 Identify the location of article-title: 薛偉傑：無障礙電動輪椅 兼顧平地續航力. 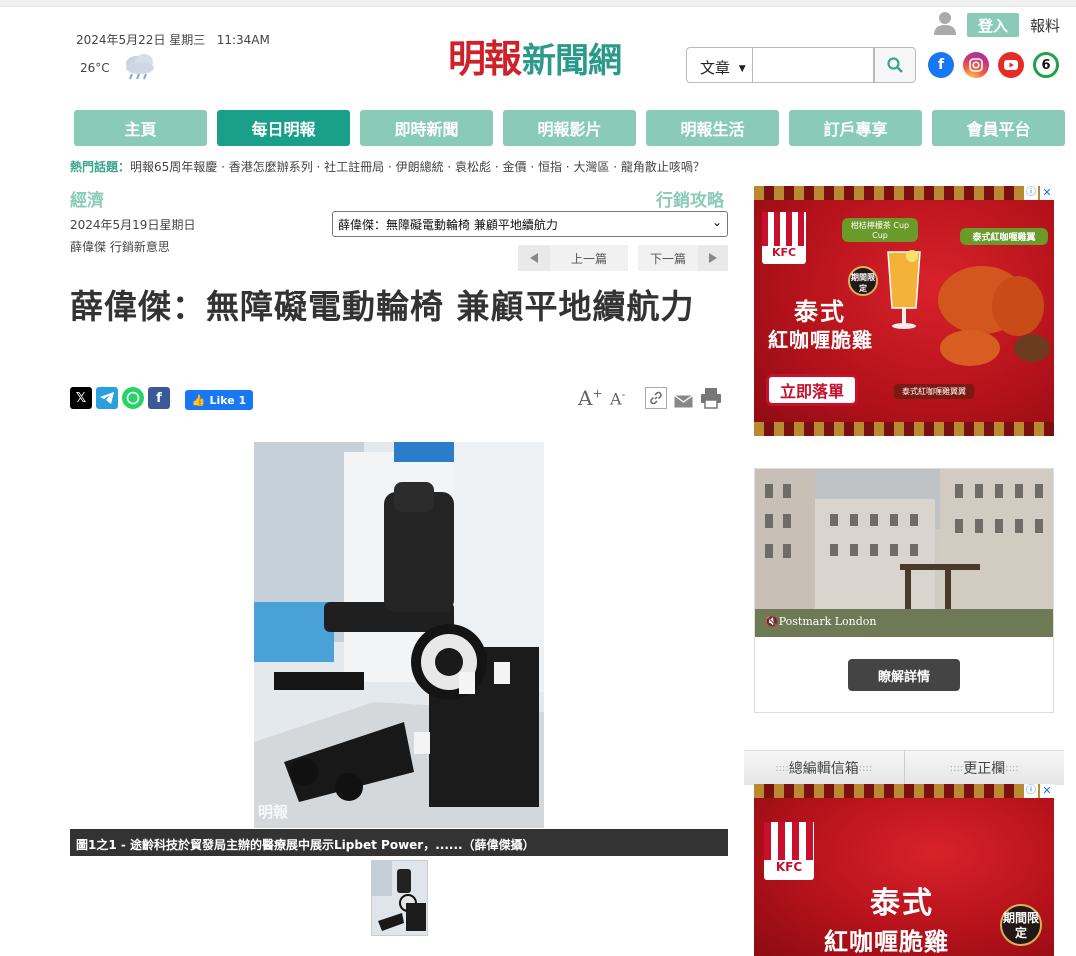
(382, 306).